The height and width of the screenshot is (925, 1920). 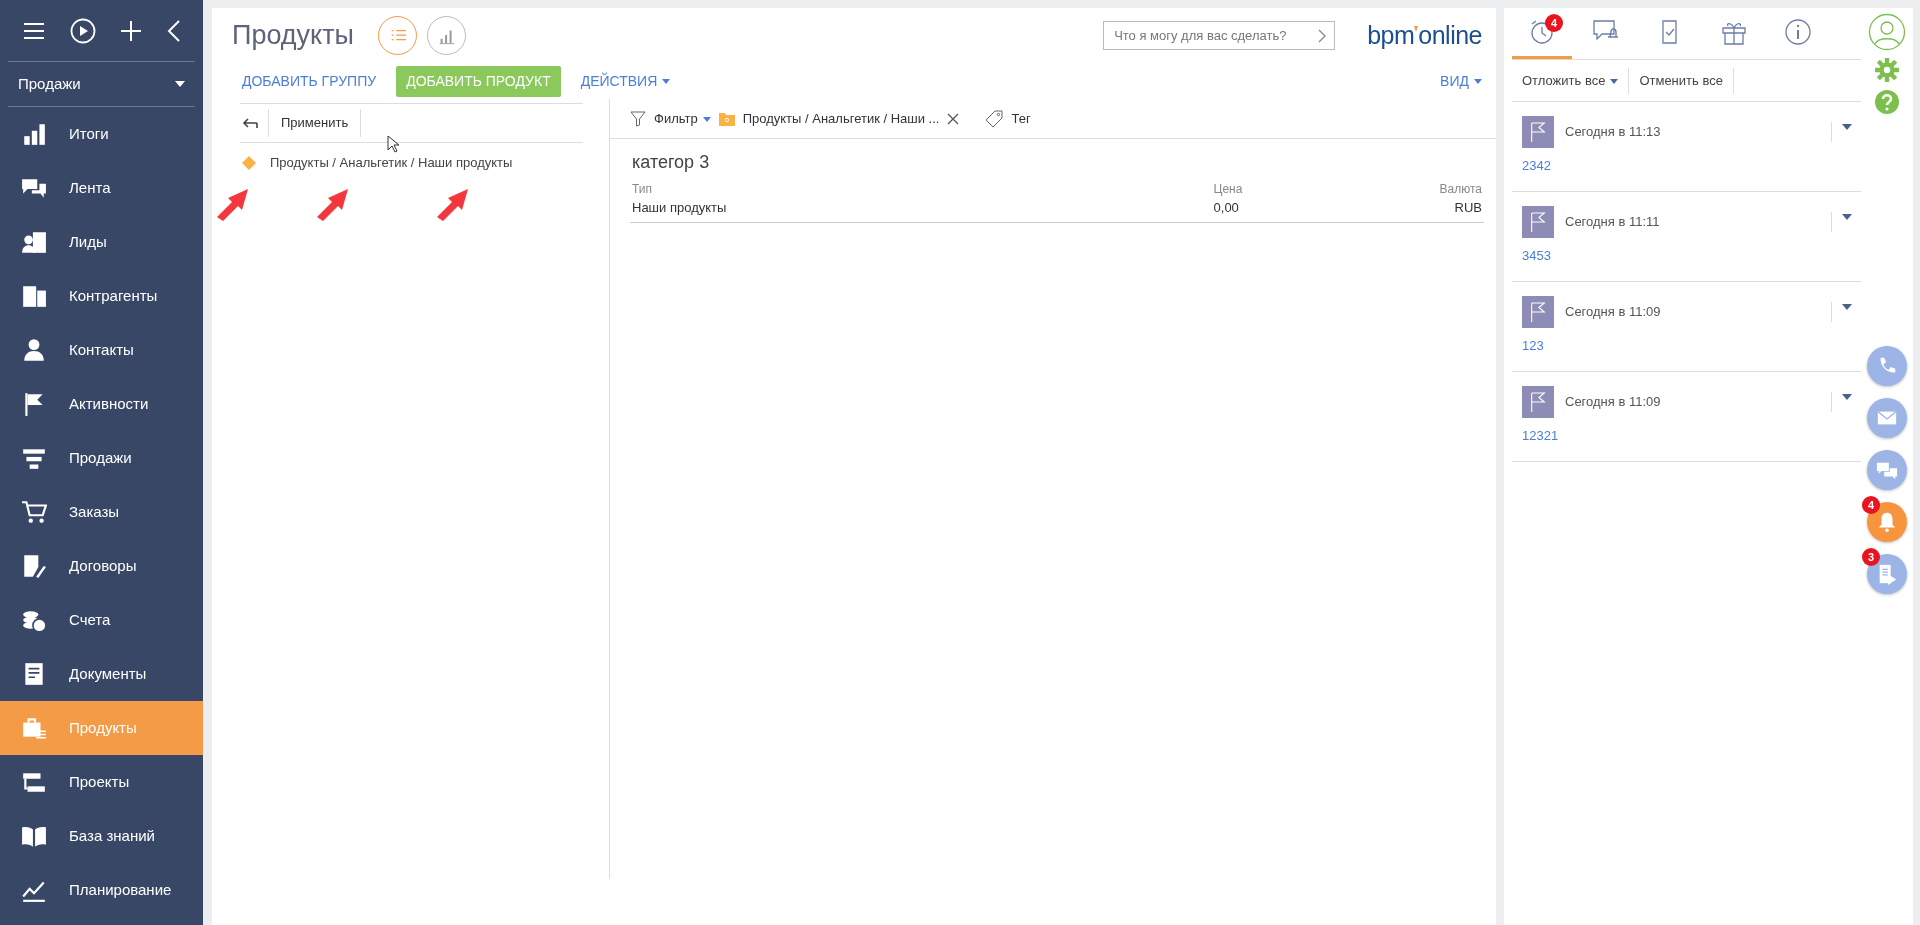 What do you see at coordinates (34, 566) in the screenshot?
I see `document-pen-icon` at bounding box center [34, 566].